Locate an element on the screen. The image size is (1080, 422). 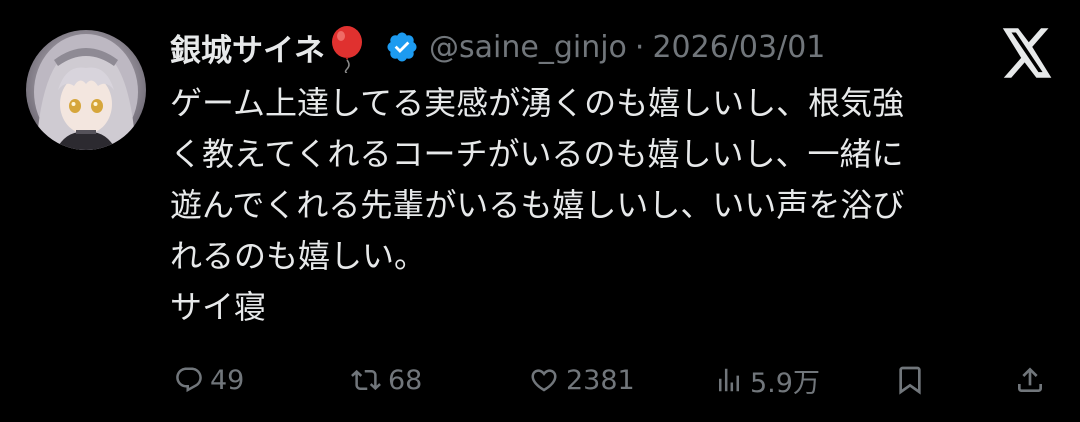
verified-badge-icon is located at coordinates (402, 47).